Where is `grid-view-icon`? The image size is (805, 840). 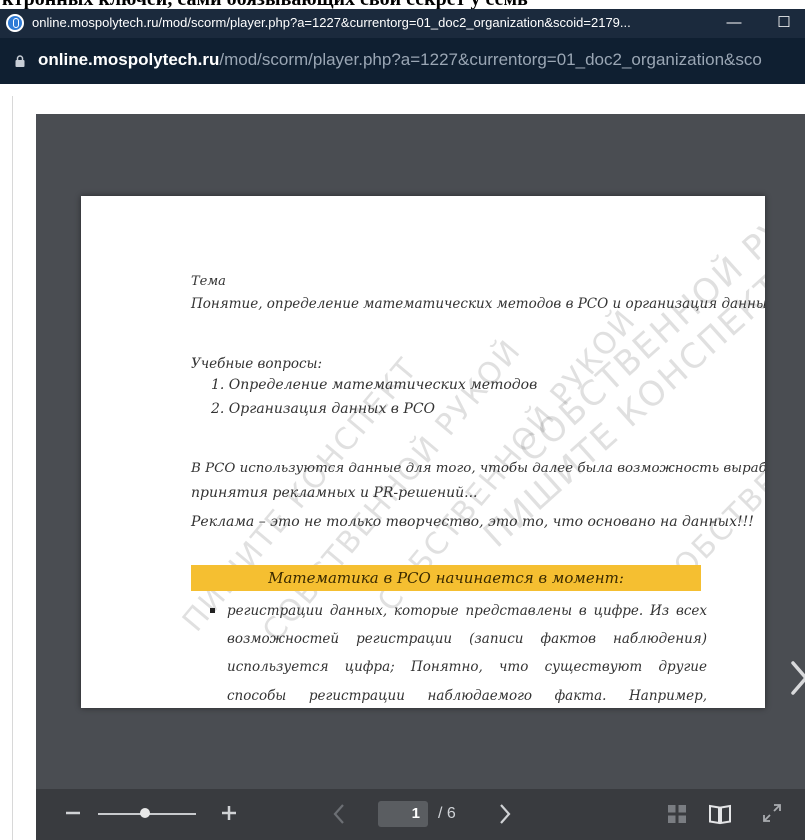 grid-view-icon is located at coordinates (677, 814).